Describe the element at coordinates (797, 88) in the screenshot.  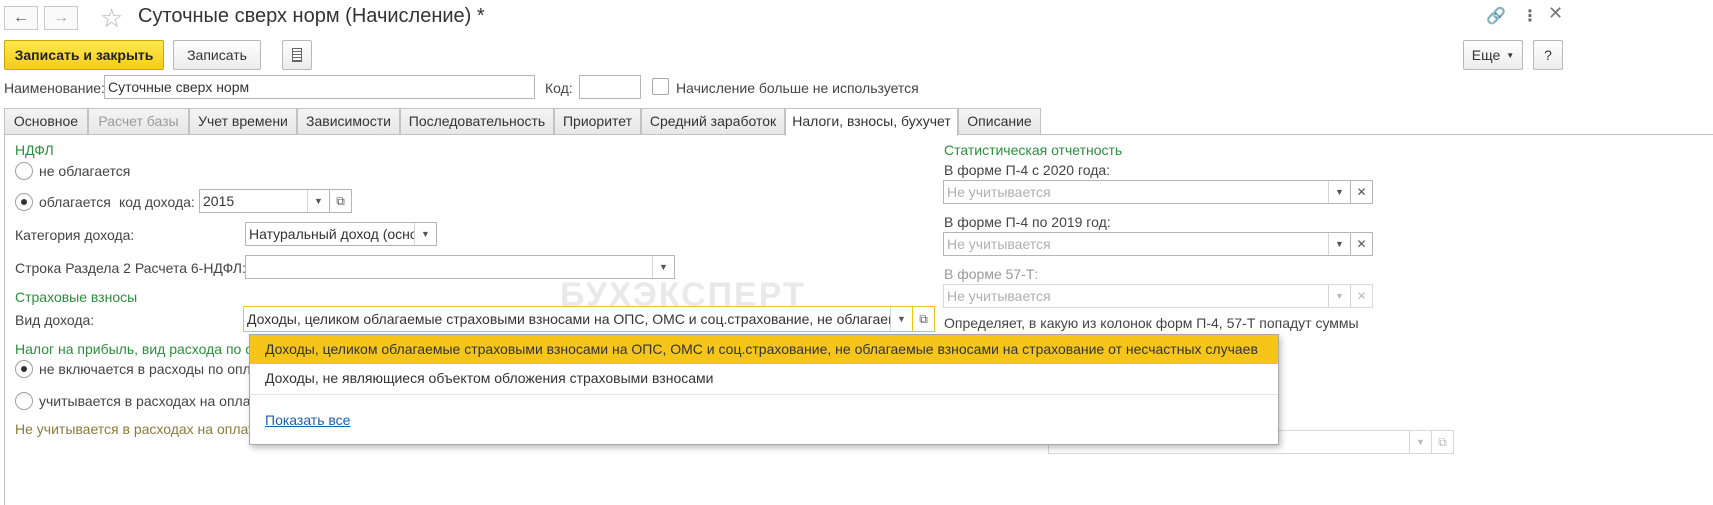
I see `unused-label: Начисление больше не используется` at that location.